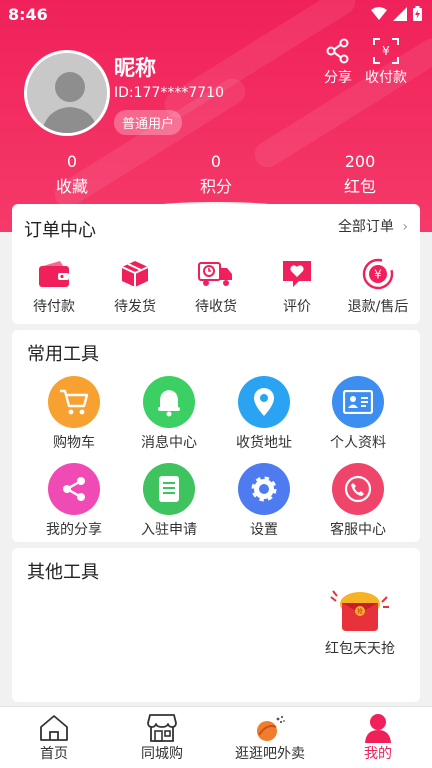  I want to click on user-icon, so click(378, 728).